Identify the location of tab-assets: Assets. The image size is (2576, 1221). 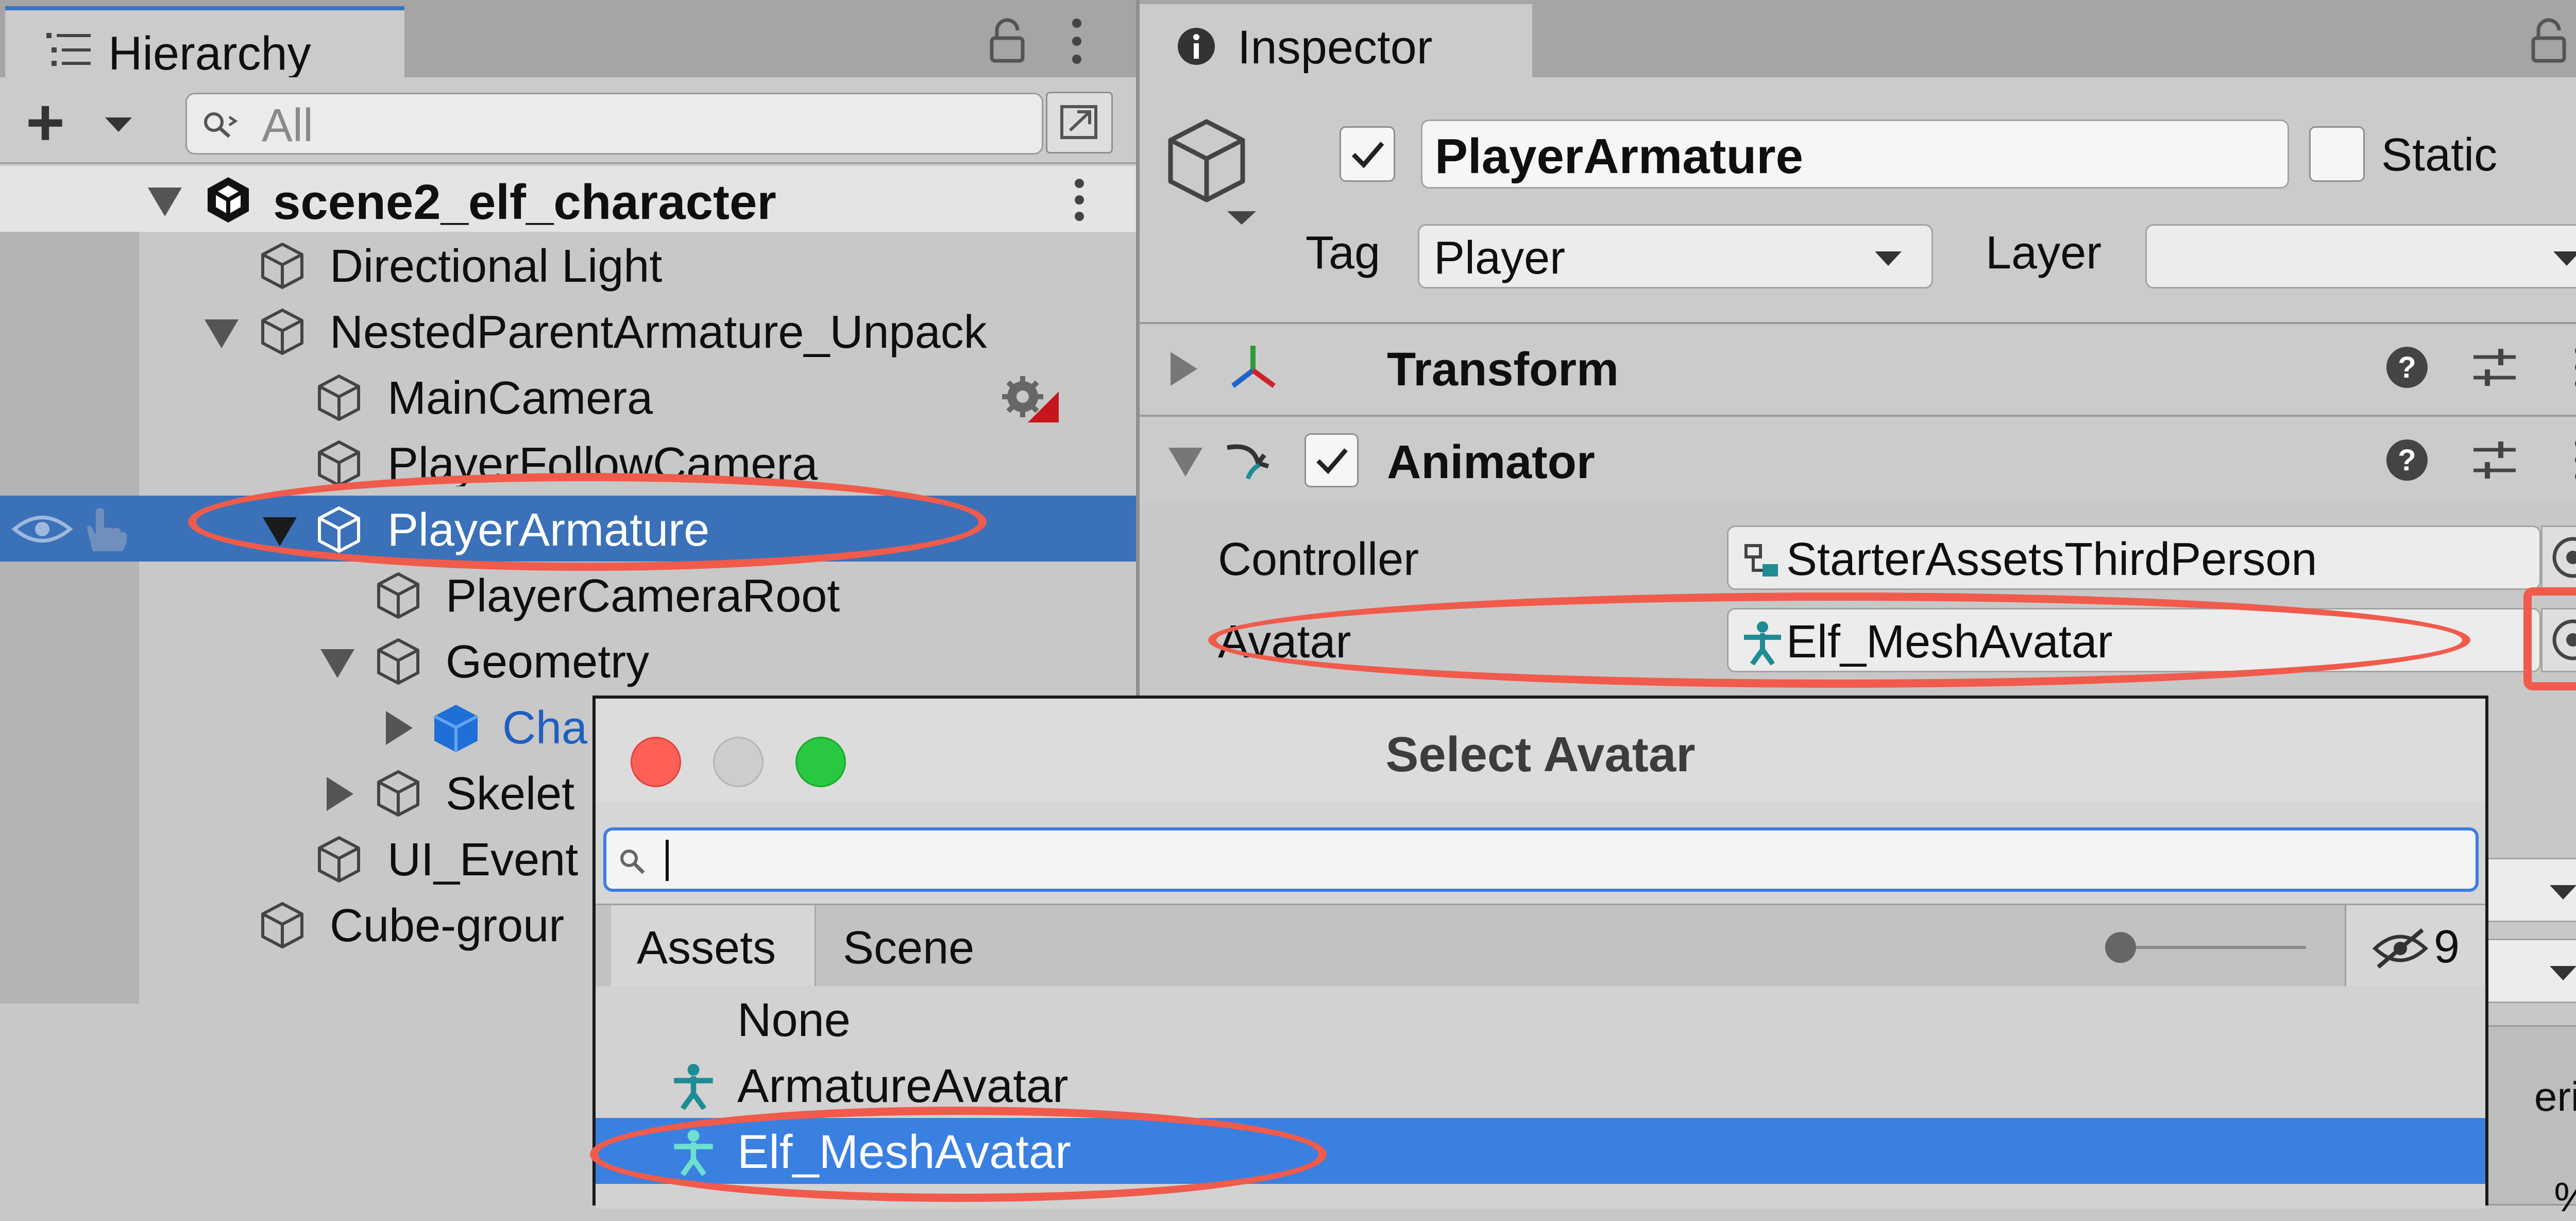
(713, 946).